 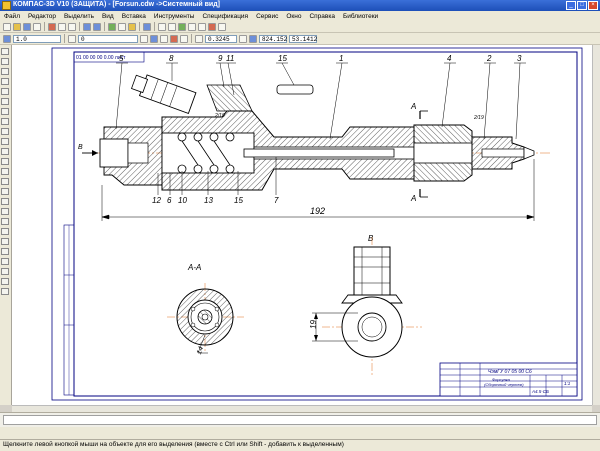 I want to click on layer-combo: 0, so click(x=108, y=38).